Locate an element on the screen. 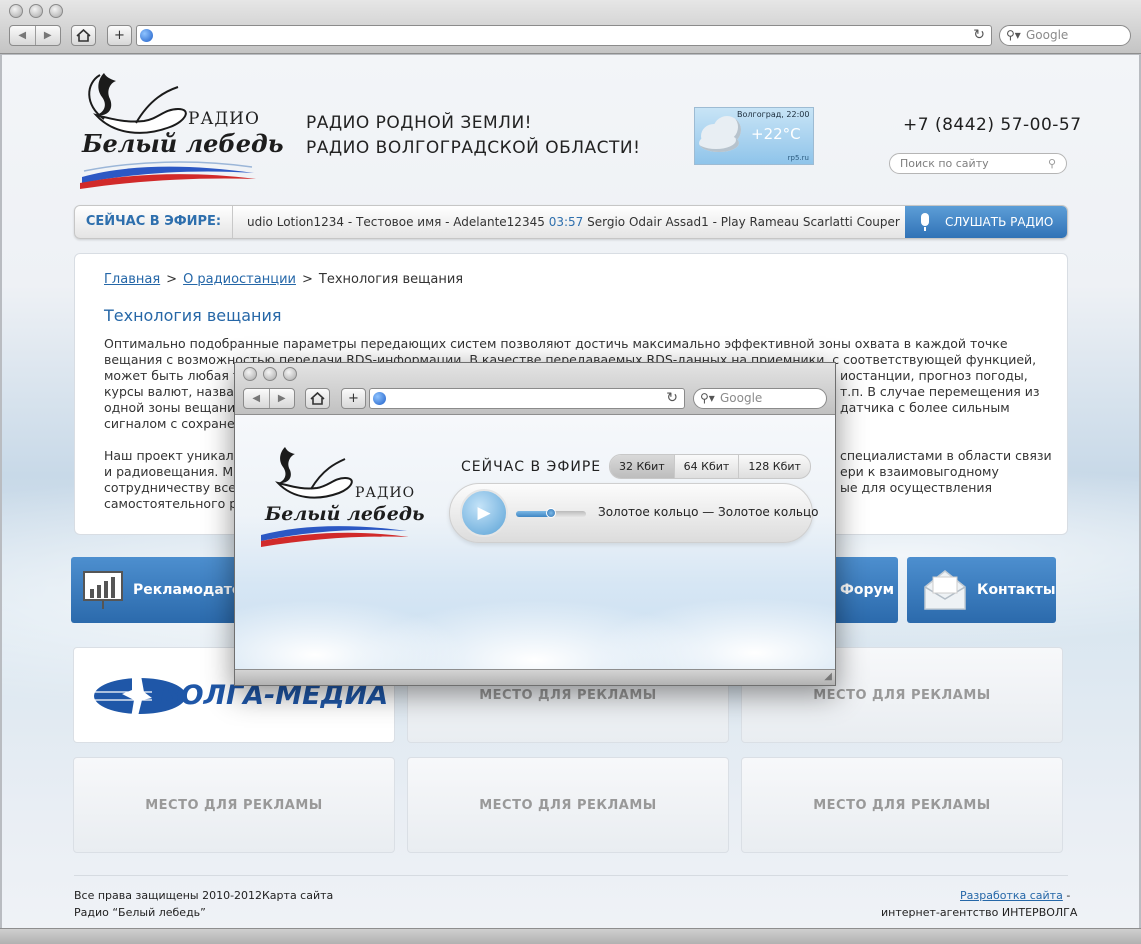 The height and width of the screenshot is (944, 1141). site-search-placeholder: Поиск по сайту is located at coordinates (944, 163).